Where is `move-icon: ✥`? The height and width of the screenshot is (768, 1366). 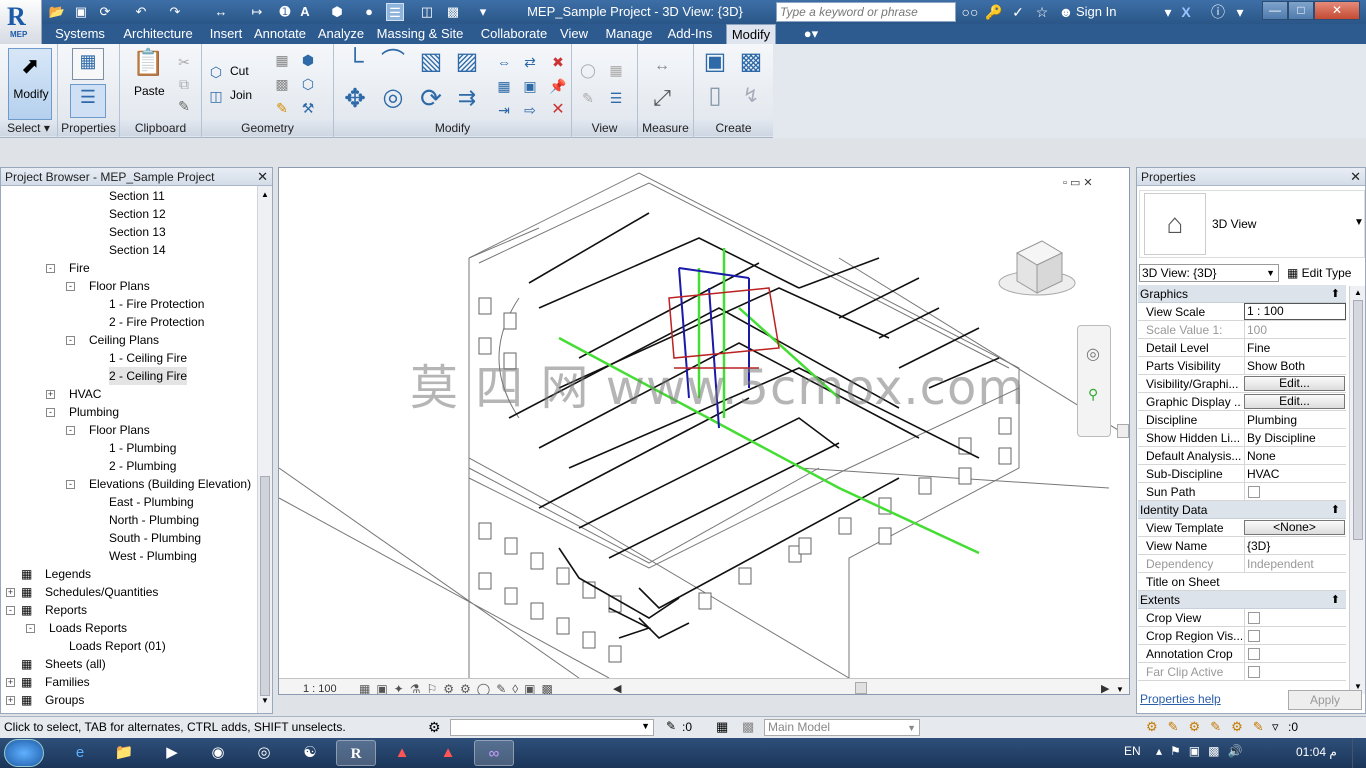
move-icon: ✥ is located at coordinates (355, 100).